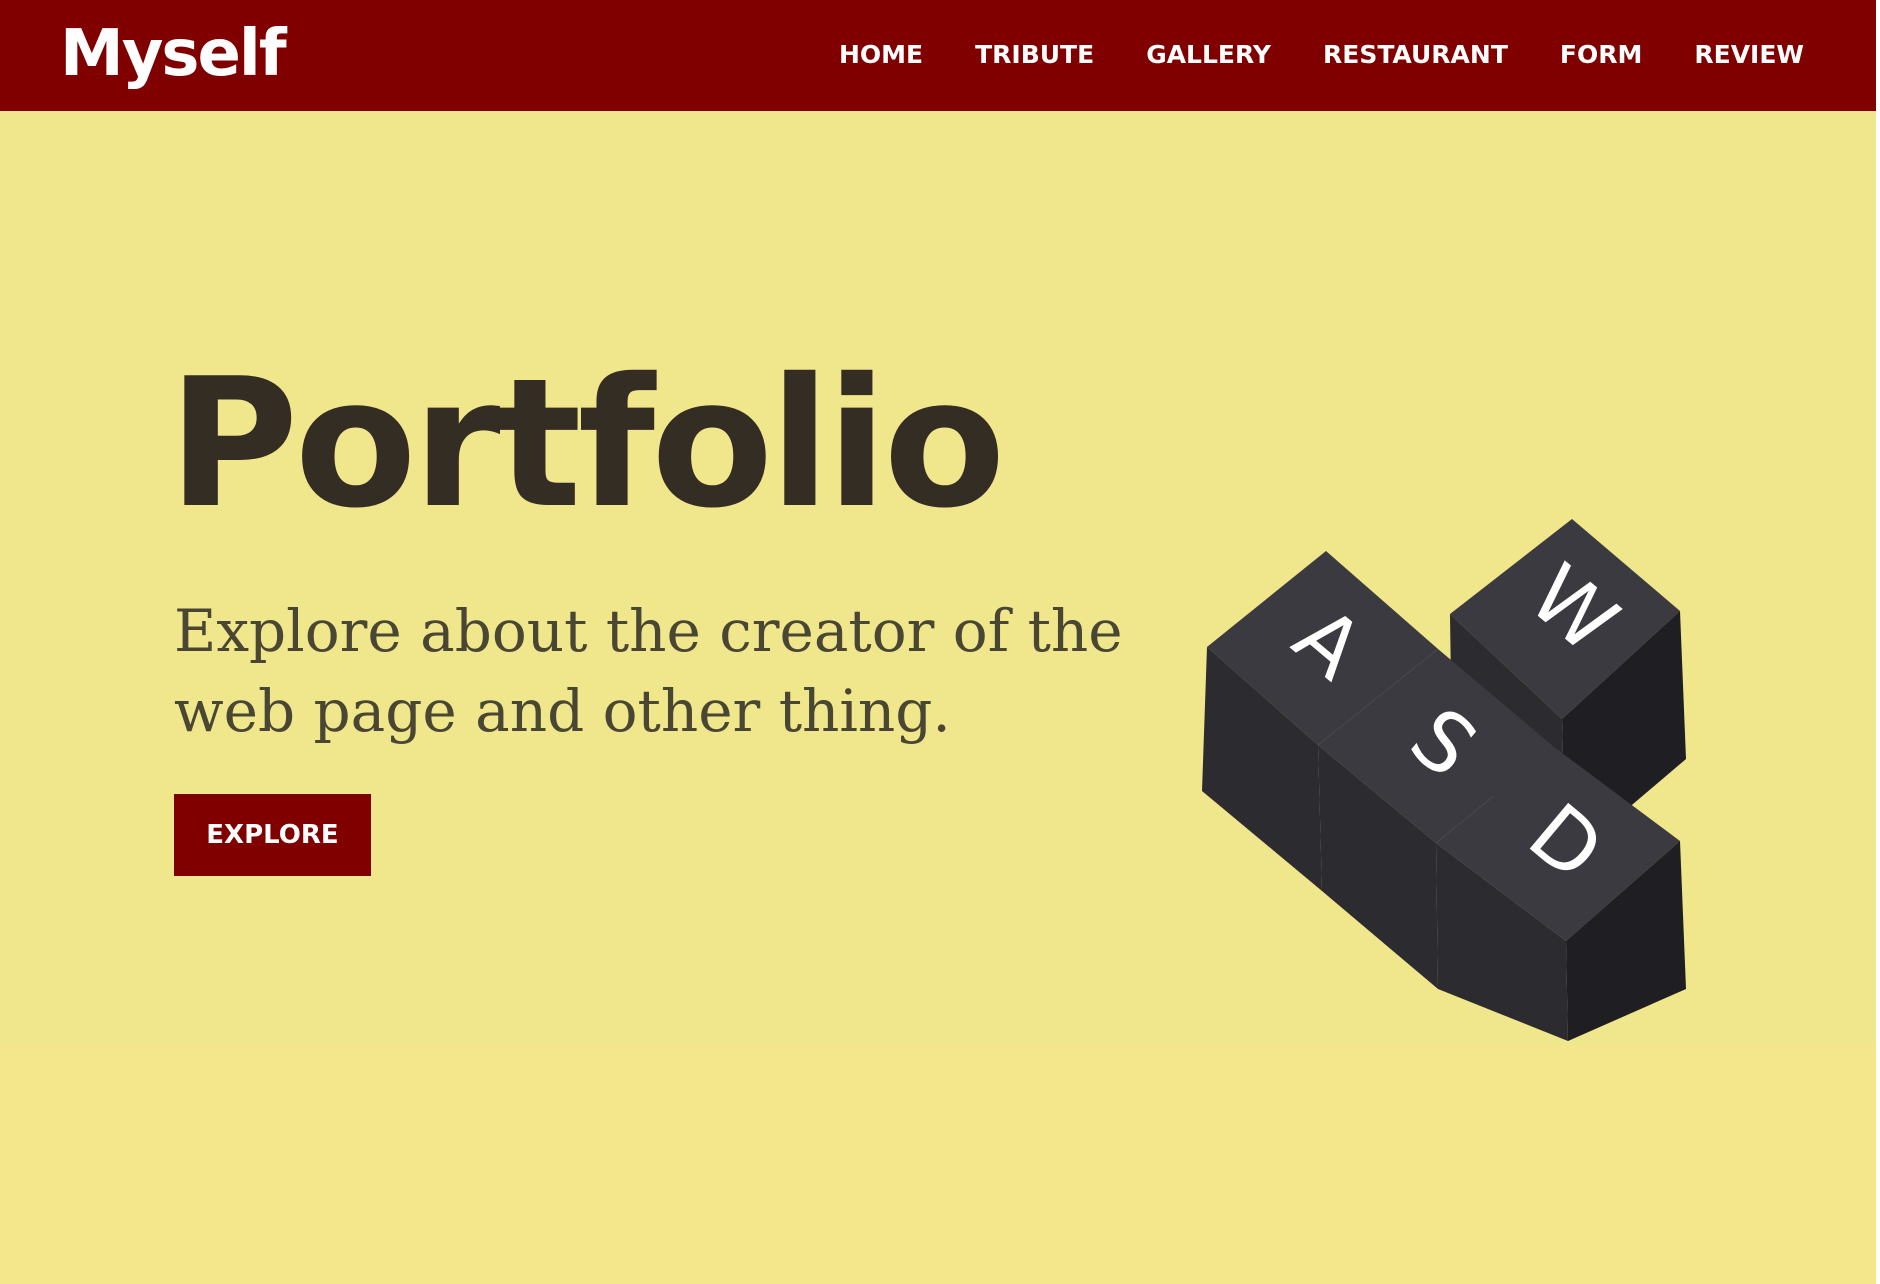 The image size is (1880, 1284). Describe the element at coordinates (1415, 55) in the screenshot. I see `nav-link-restaurant: RESTAURANT` at that location.